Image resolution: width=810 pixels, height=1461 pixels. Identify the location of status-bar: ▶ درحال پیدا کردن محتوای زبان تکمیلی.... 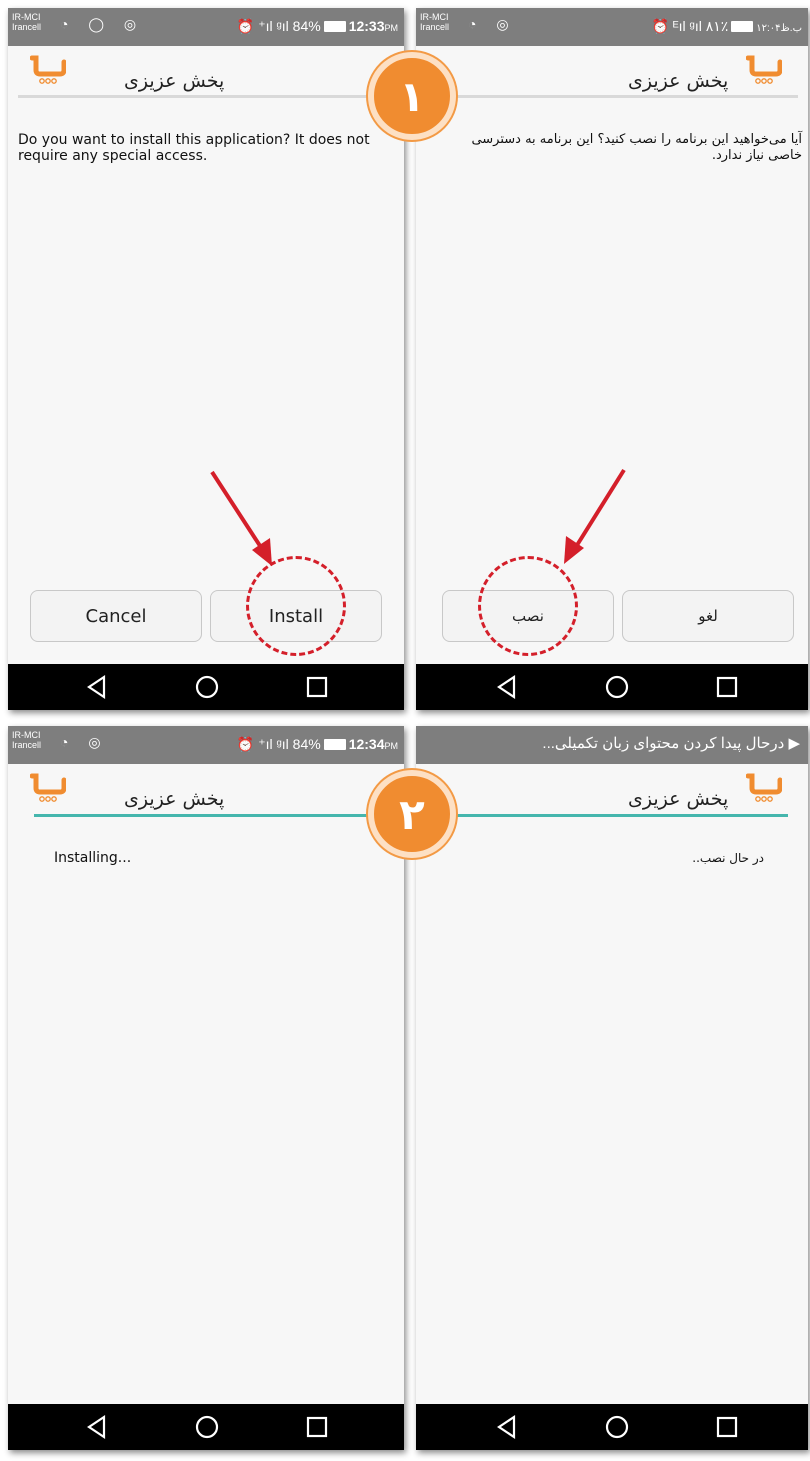
(612, 745).